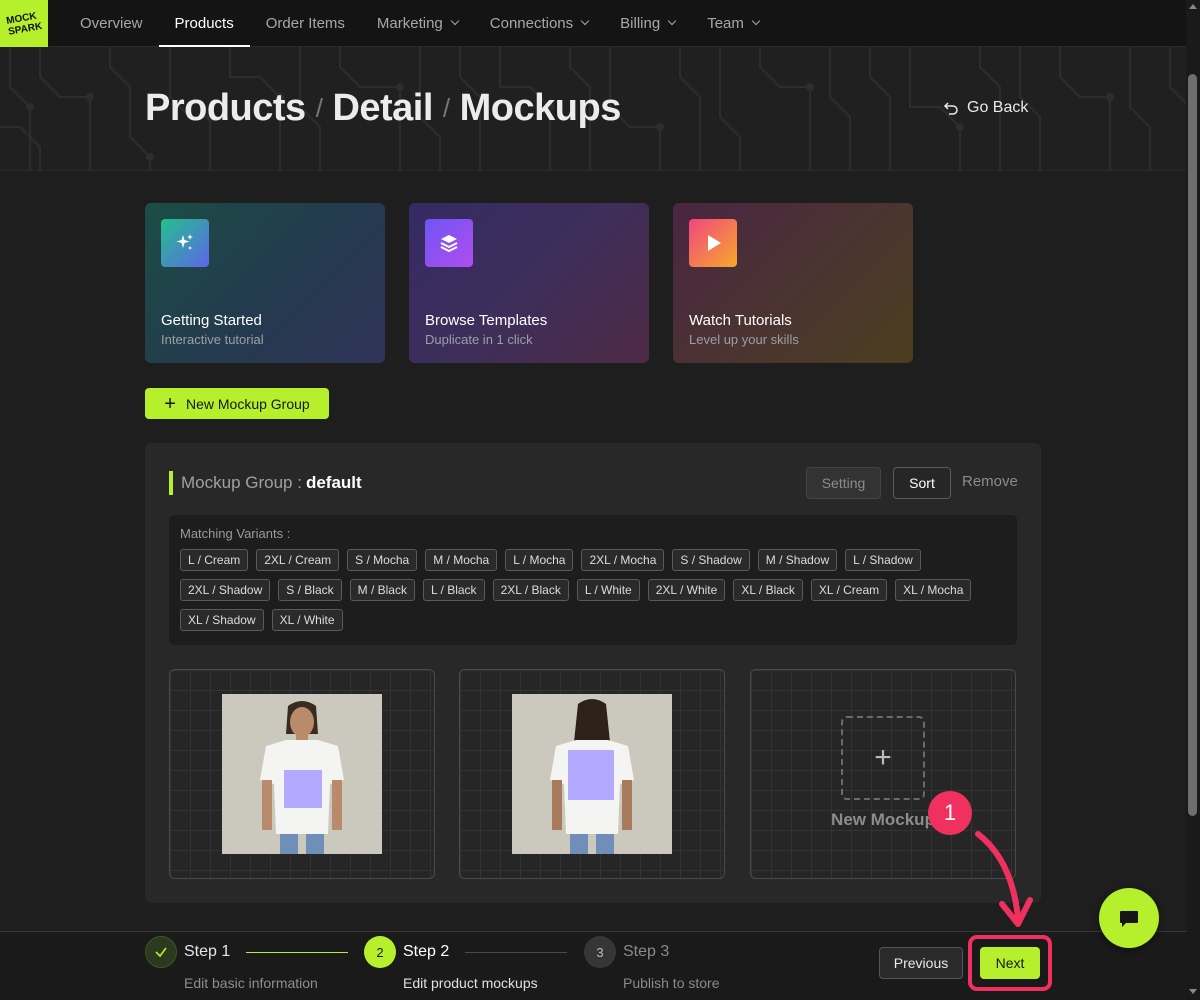  Describe the element at coordinates (933, 590) in the screenshot. I see `variant-chip: XL / Mocha` at that location.